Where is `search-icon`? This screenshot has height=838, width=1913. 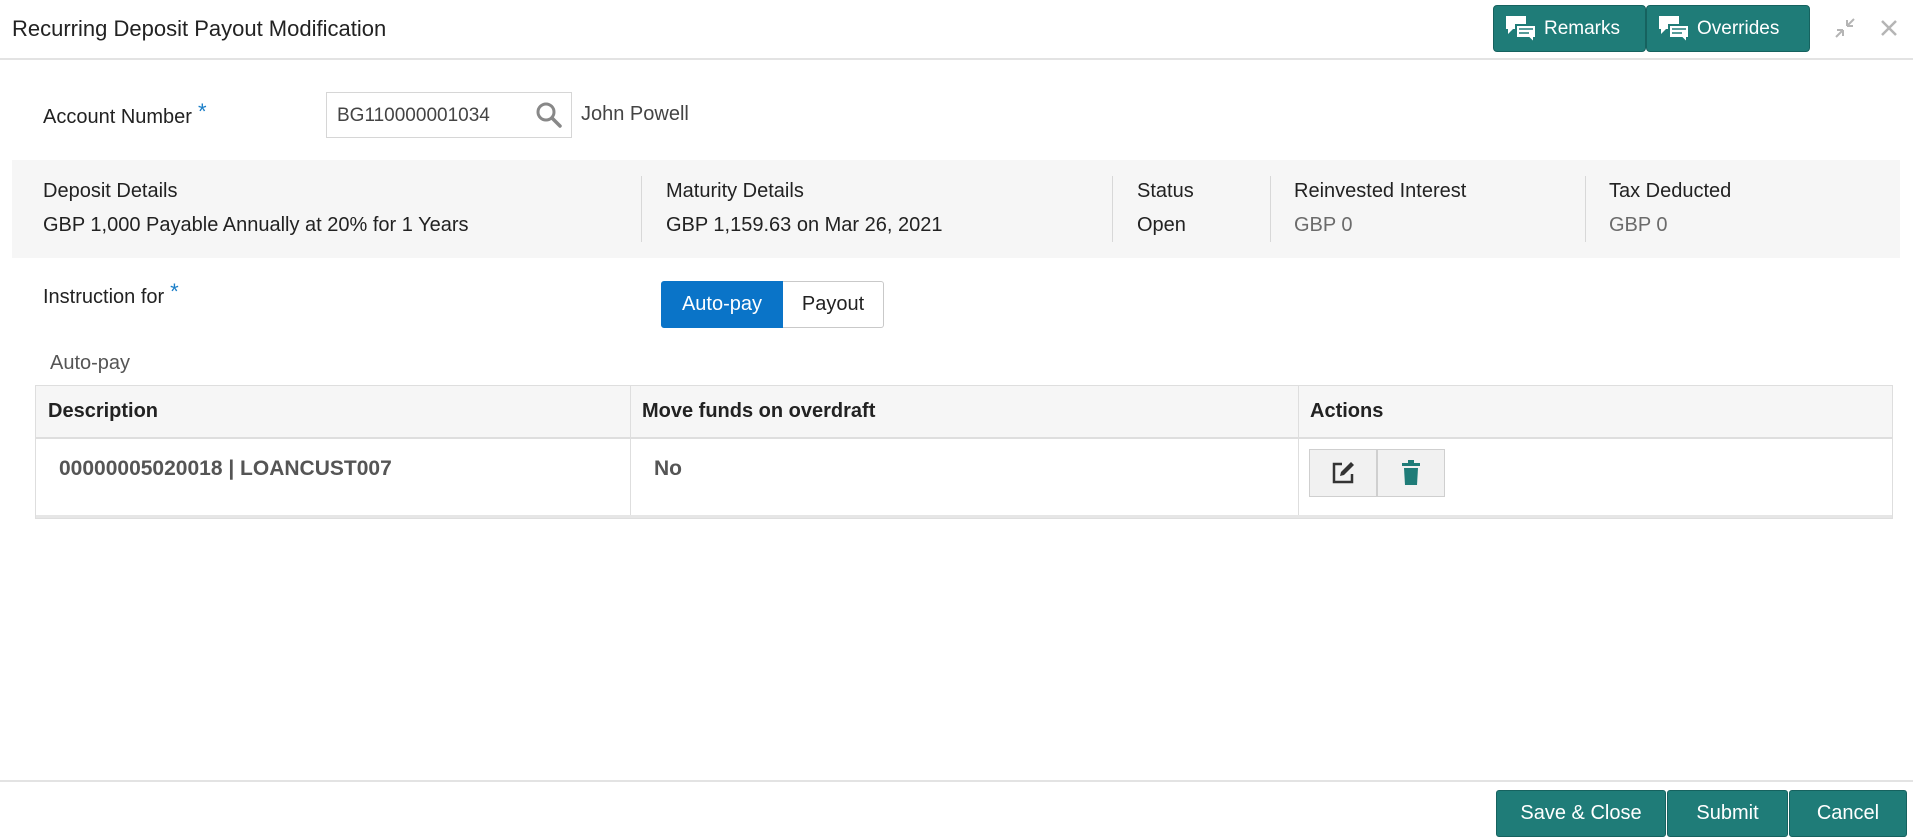
search-icon is located at coordinates (549, 115).